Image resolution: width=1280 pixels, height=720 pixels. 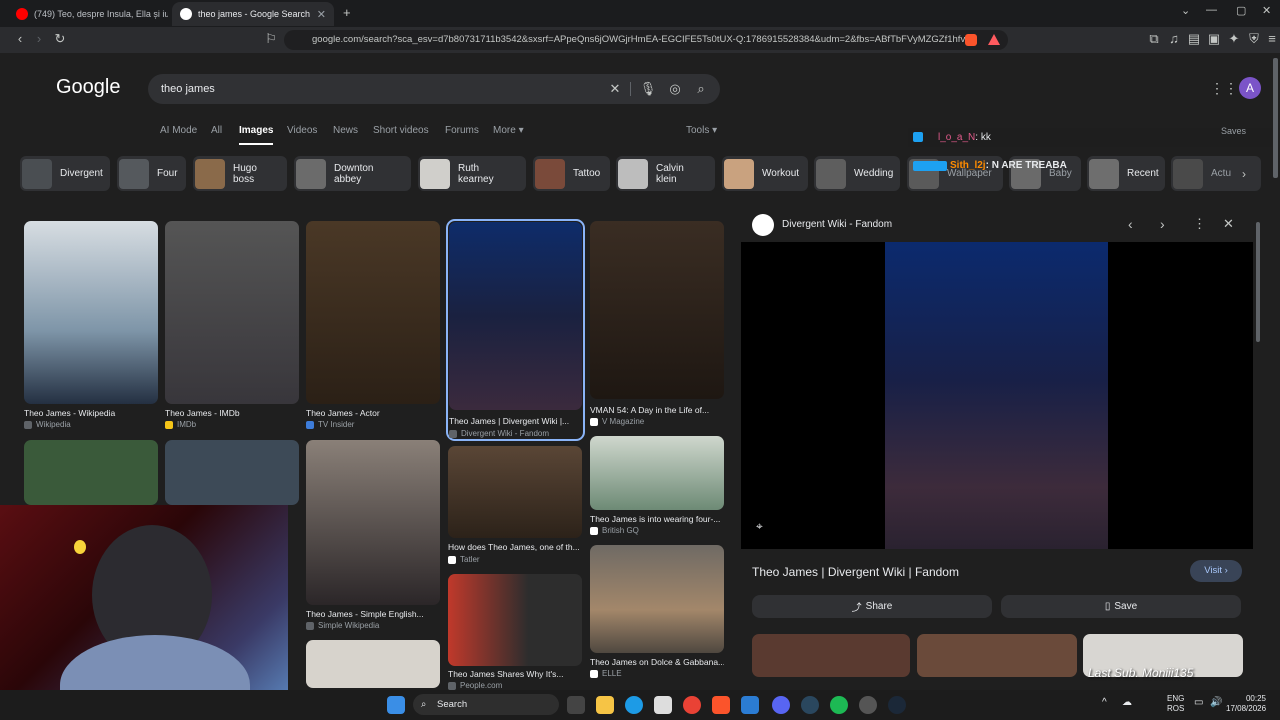 What do you see at coordinates (1194, 39) in the screenshot?
I see `sidebar-icon: ▤` at bounding box center [1194, 39].